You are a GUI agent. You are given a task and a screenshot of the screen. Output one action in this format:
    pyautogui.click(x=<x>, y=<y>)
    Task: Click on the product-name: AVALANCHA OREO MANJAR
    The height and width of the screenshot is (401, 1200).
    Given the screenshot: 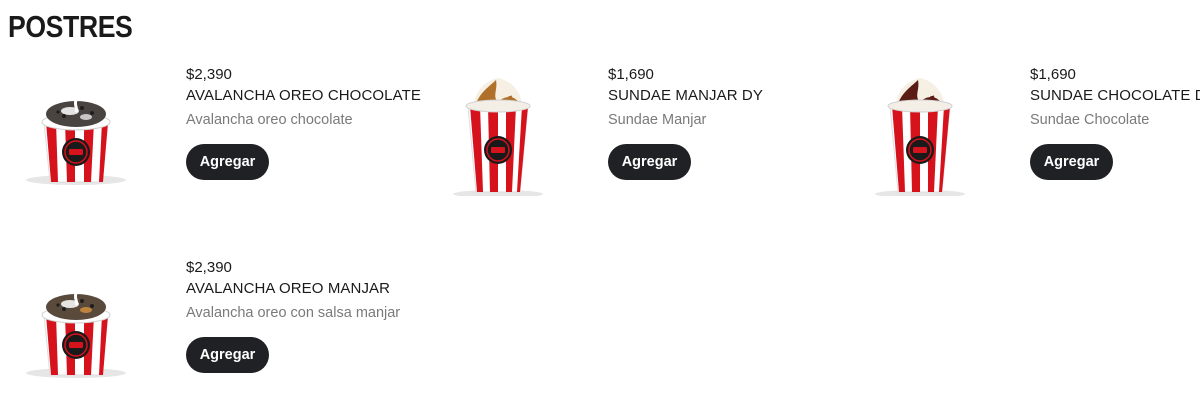 What is the action you would take?
    pyautogui.click(x=288, y=288)
    